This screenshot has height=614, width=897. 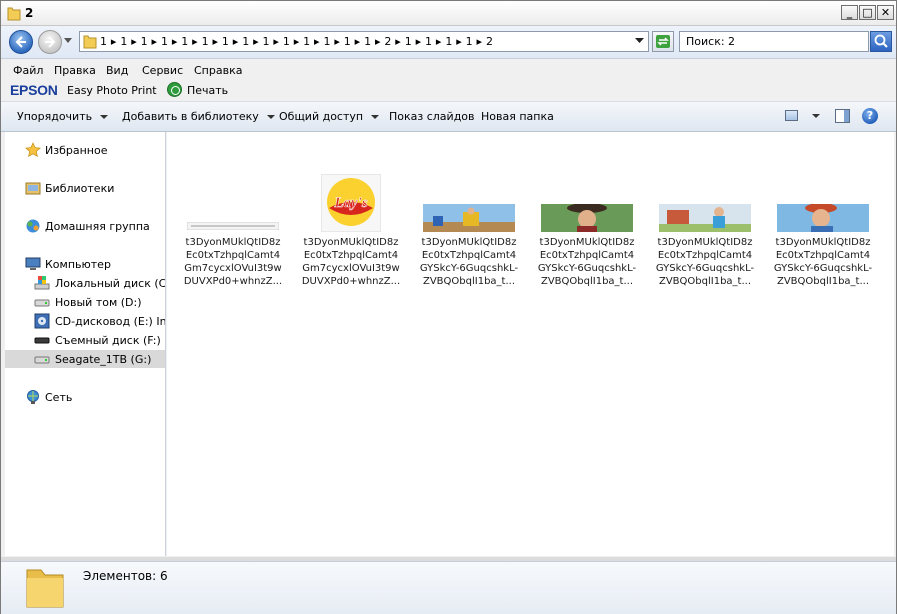 I want to click on maximize-button: □, so click(x=867, y=12).